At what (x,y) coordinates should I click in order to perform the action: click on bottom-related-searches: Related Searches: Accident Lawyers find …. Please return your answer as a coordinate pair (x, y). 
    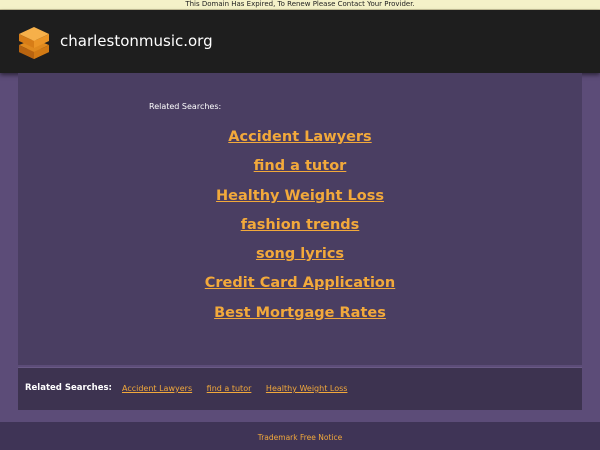
    Looking at the image, I should click on (300, 388).